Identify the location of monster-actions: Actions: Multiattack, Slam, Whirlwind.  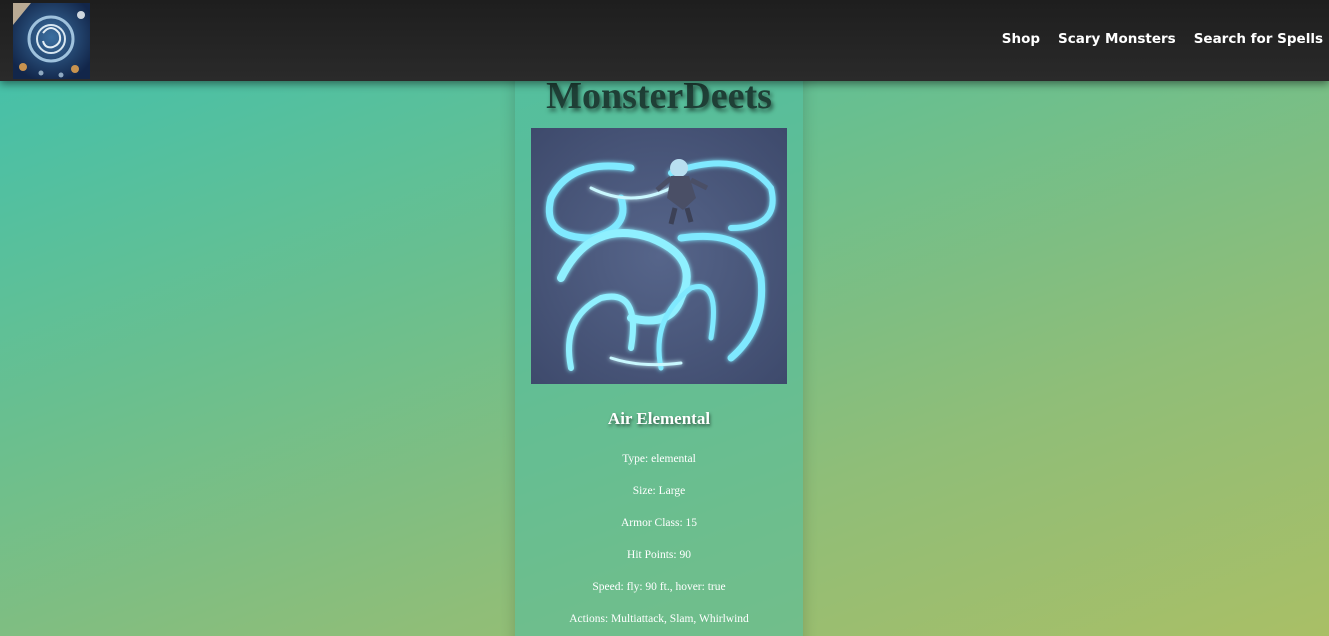
(659, 619).